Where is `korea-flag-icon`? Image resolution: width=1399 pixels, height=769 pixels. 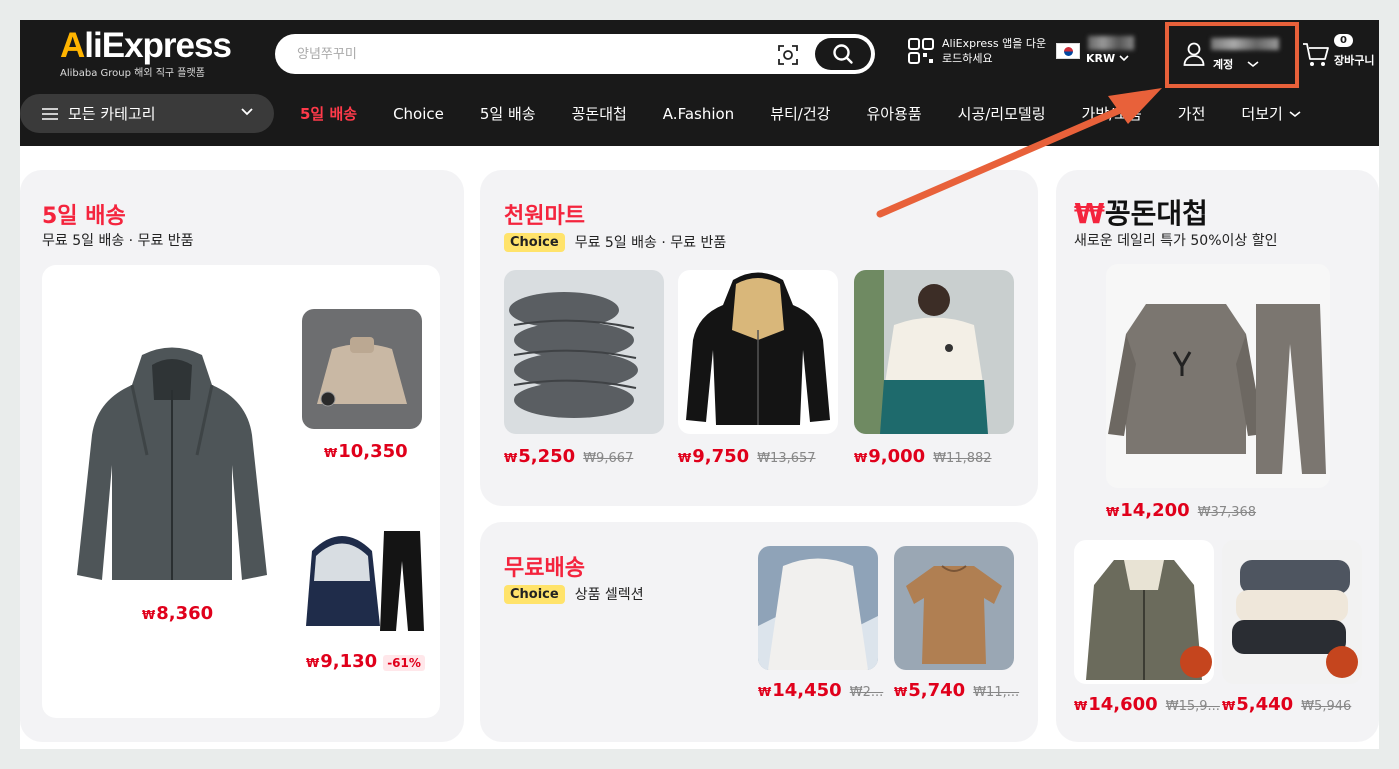
korea-flag-icon is located at coordinates (1068, 51).